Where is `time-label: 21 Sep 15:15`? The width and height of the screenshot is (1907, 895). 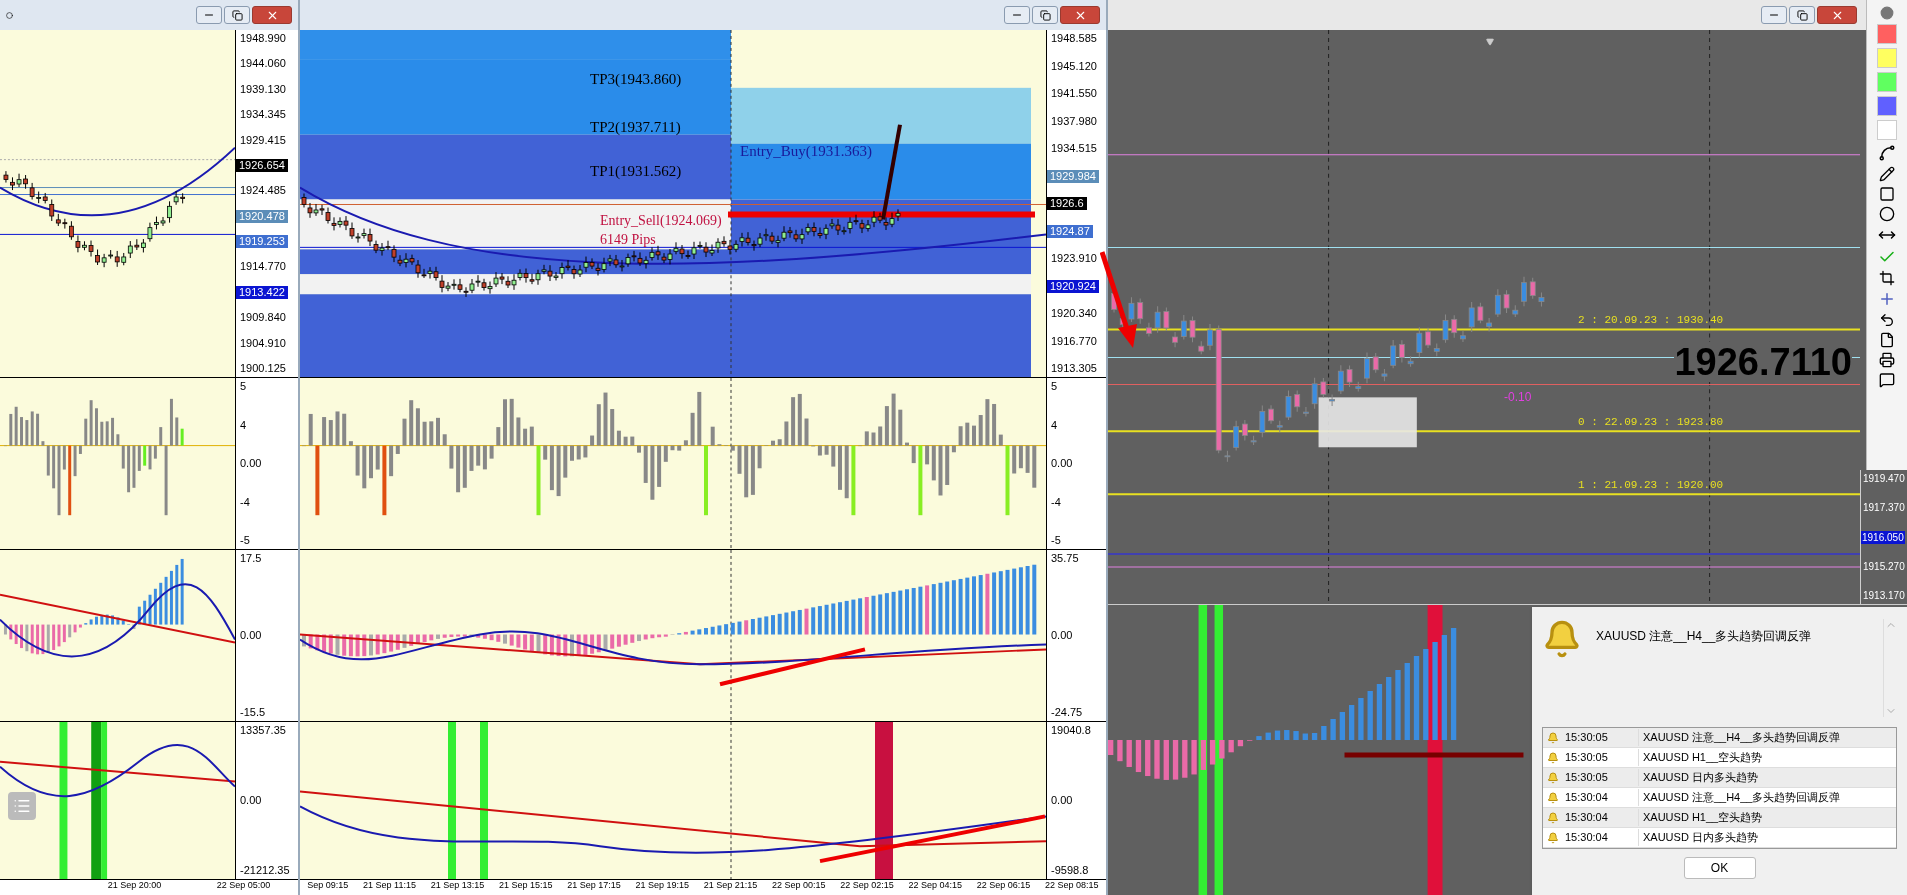 time-label: 21 Sep 15:15 is located at coordinates (525, 885).